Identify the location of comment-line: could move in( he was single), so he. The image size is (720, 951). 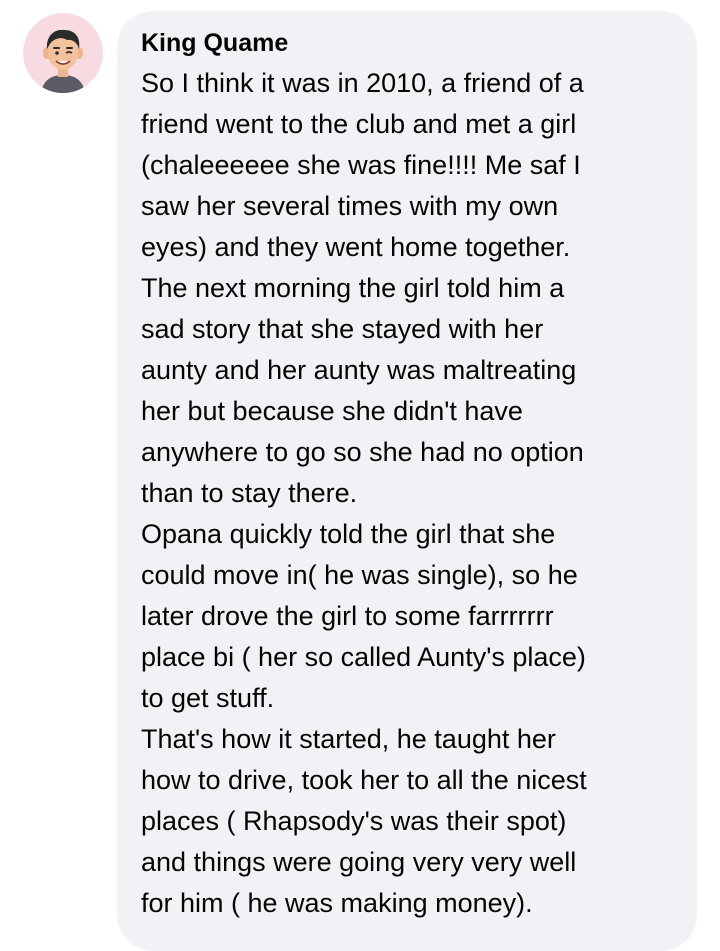
(359, 575).